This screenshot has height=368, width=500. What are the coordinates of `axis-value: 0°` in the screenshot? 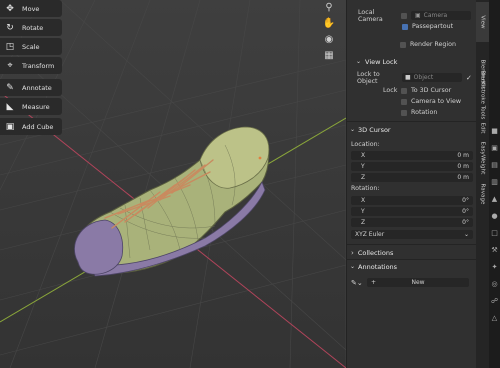 It's located at (465, 222).